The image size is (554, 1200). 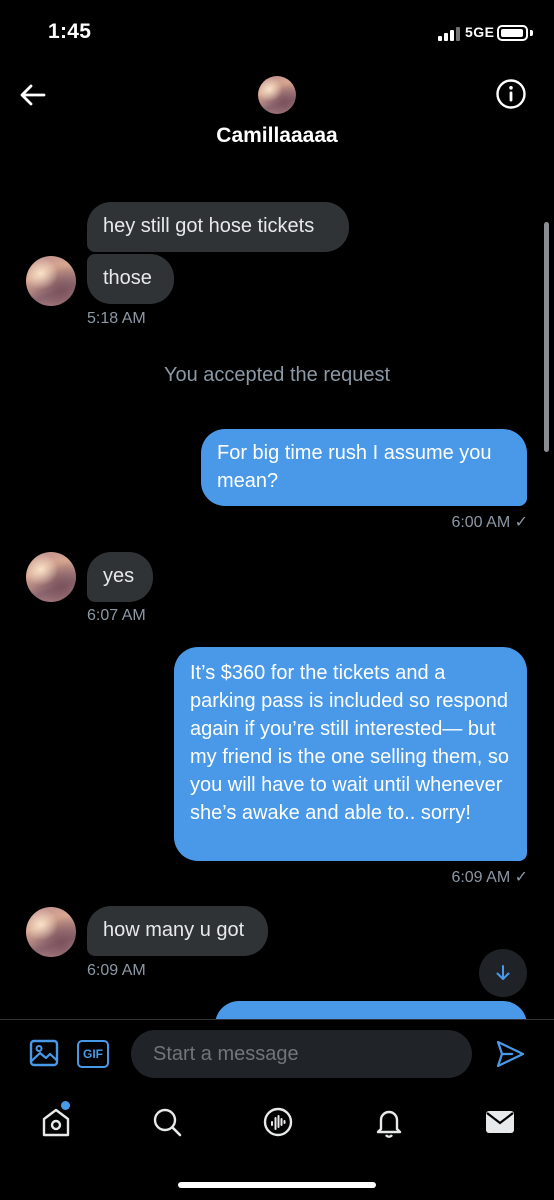 I want to click on gif-icon: GIF, so click(x=93, y=1054).